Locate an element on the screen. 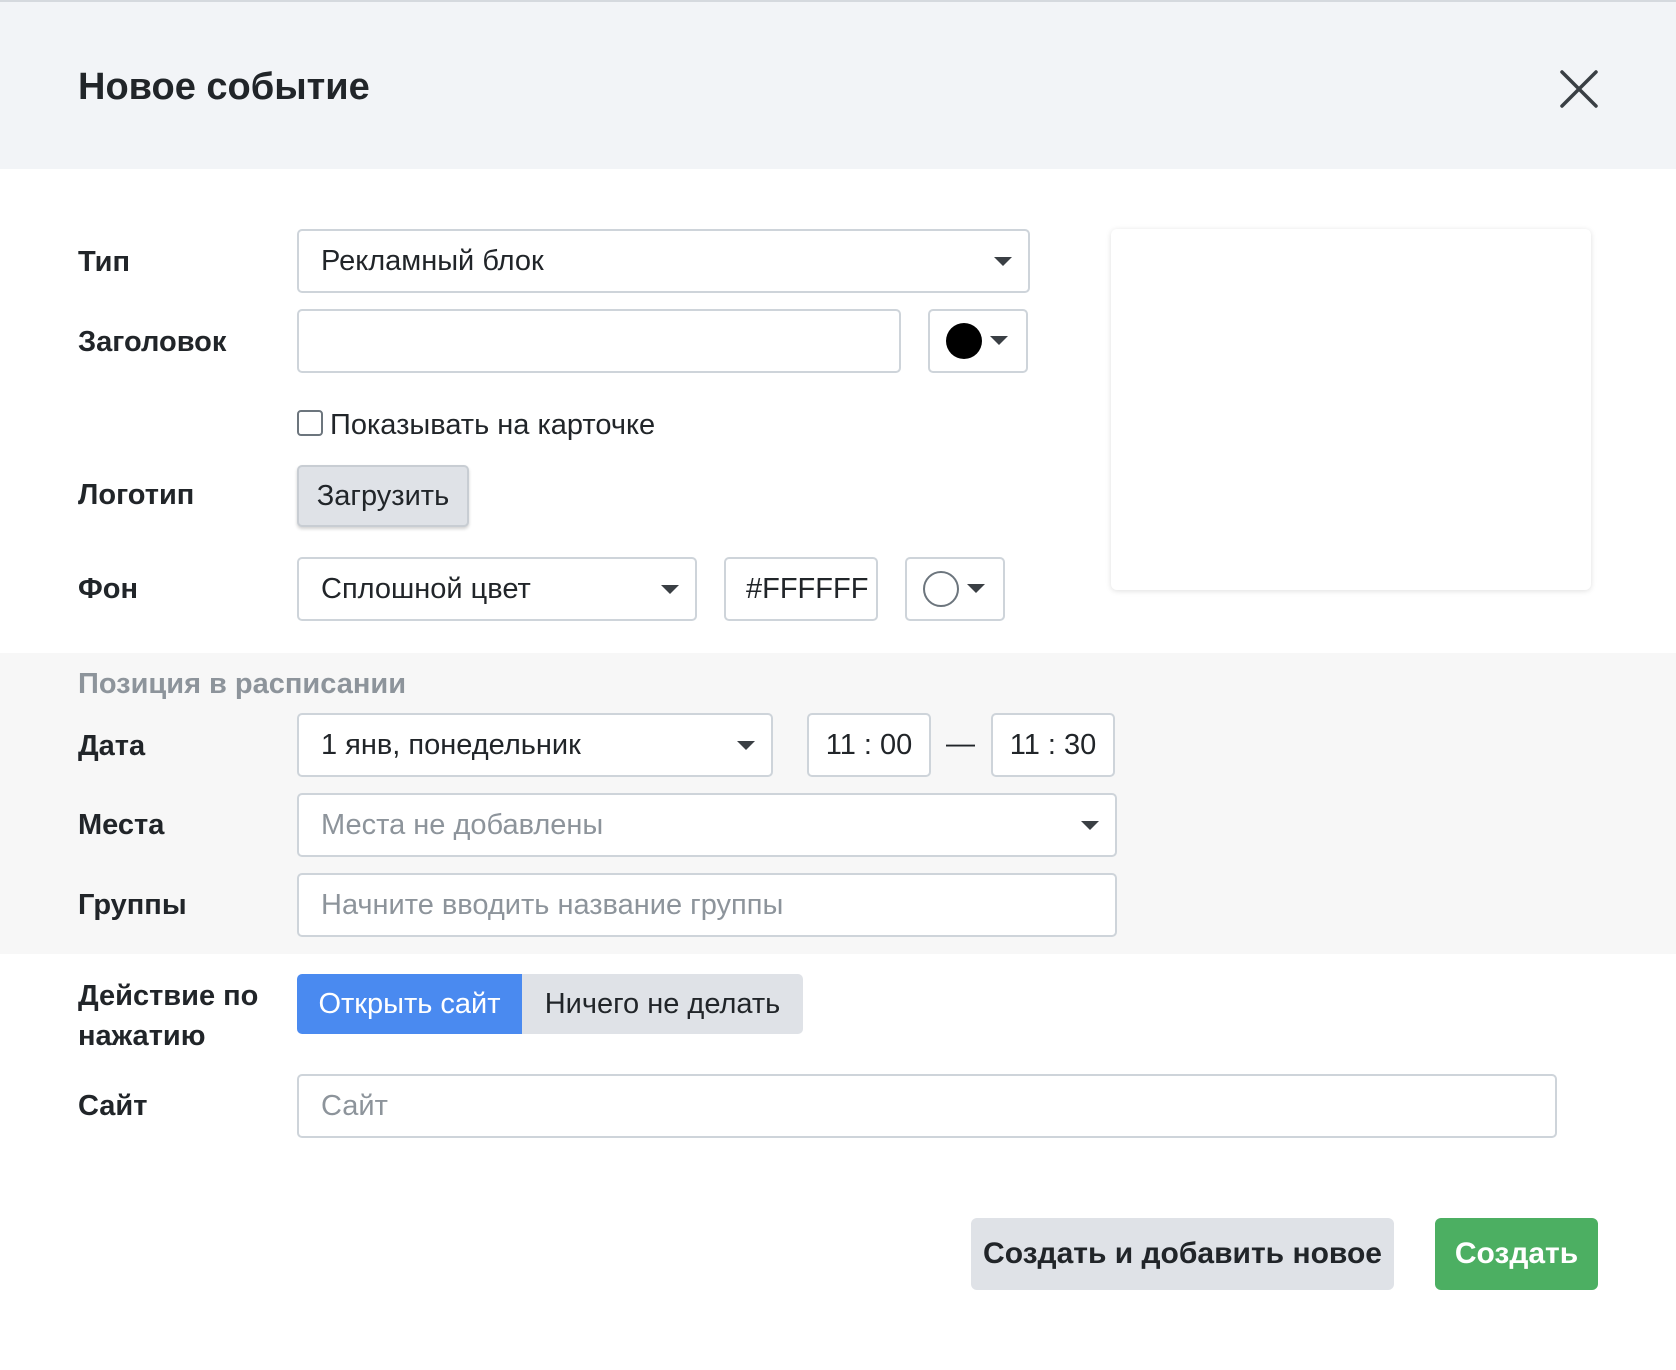 The width and height of the screenshot is (1676, 1370). places-select: Места не добавлены is located at coordinates (707, 825).